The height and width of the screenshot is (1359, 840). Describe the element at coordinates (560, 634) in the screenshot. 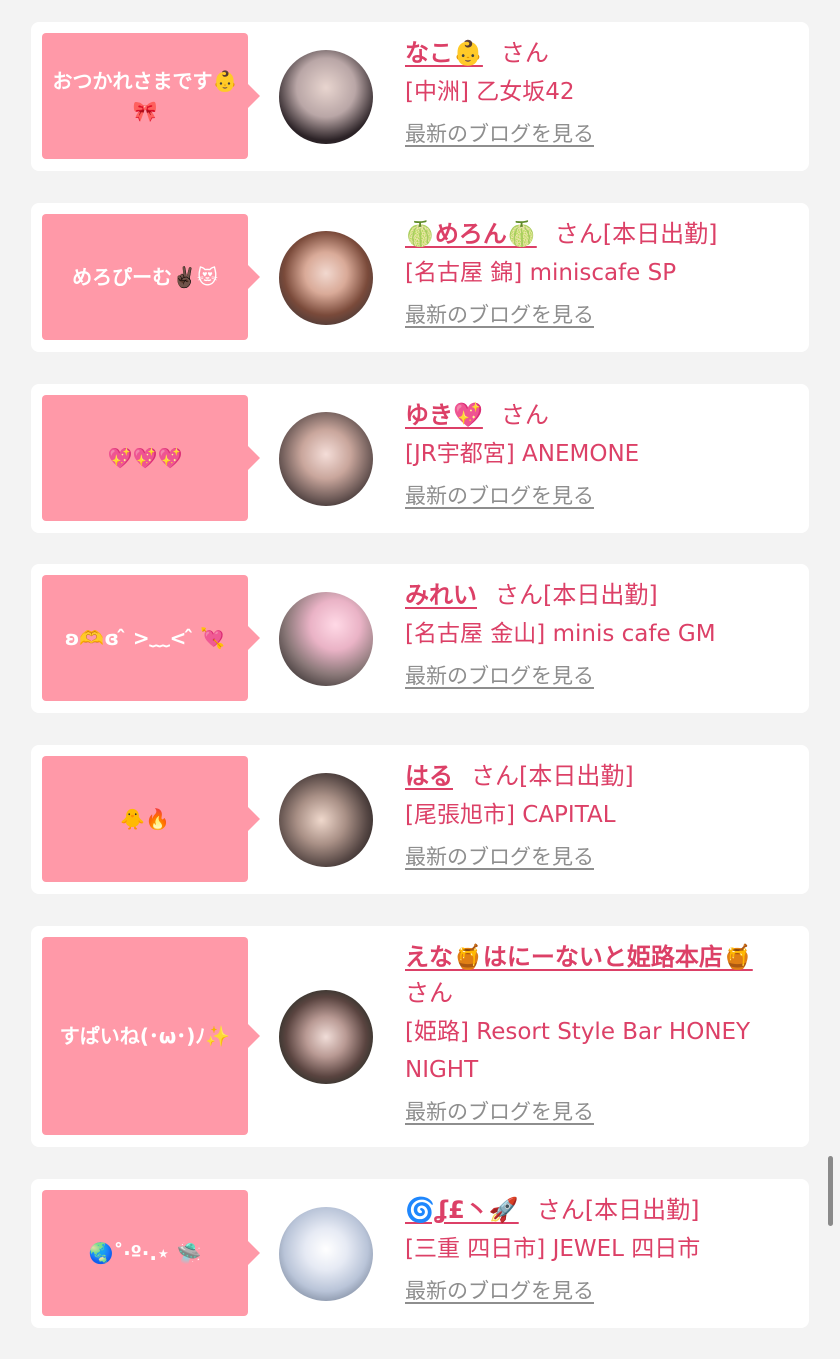

I see `shop-info: [名古屋 金山] minis cafe GM` at that location.